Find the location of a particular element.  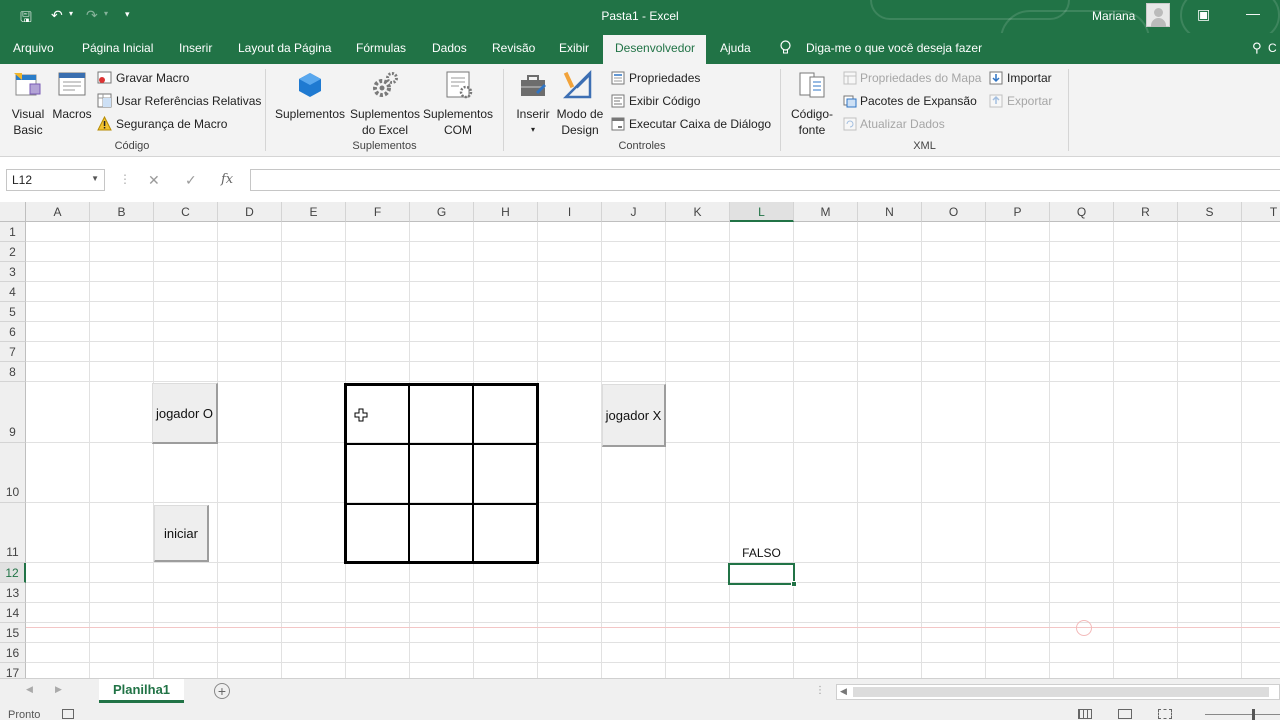

page-layout-view-icon is located at coordinates (1125, 714).